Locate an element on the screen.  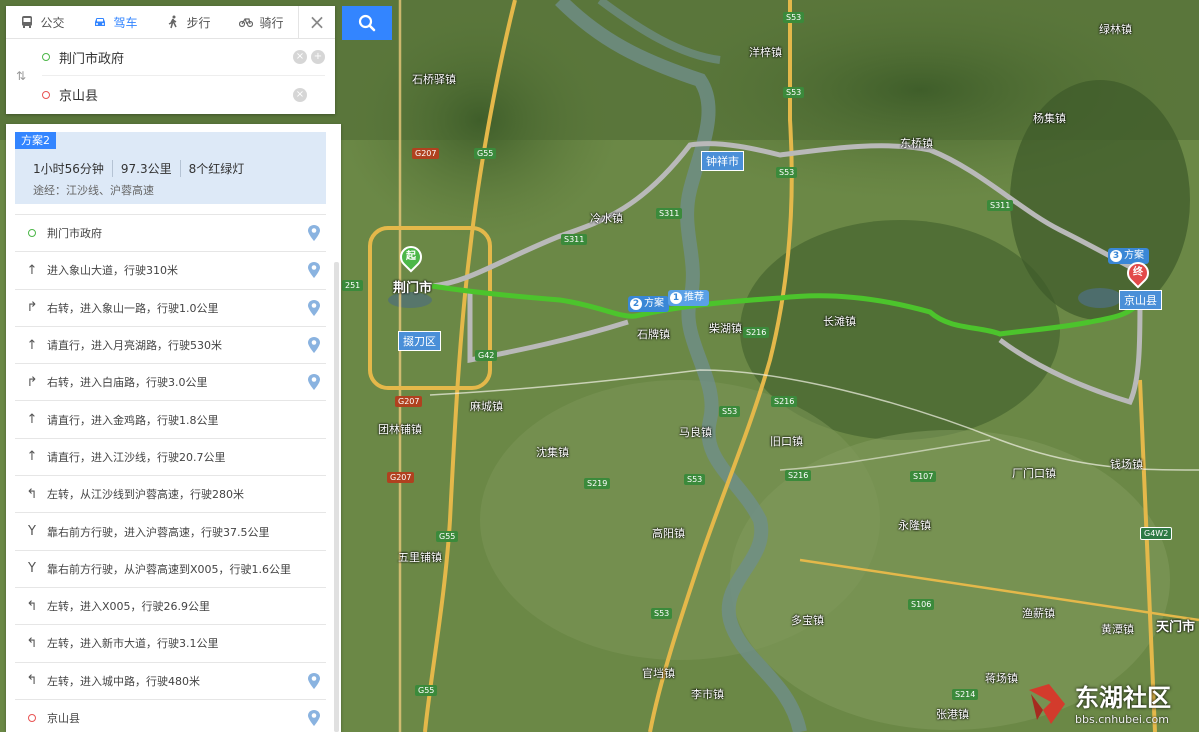
tab-bike: 骑行 is located at coordinates (261, 22).